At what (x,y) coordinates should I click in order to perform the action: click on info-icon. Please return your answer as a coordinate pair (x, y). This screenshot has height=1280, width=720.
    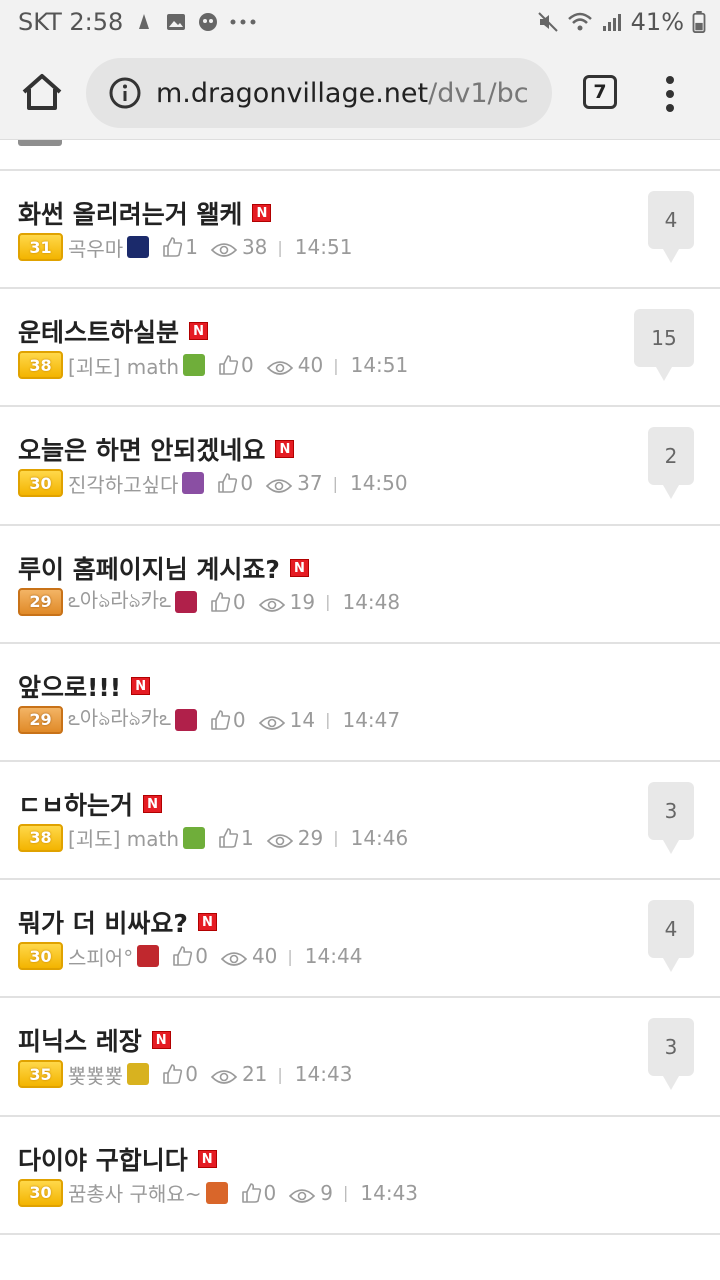
    Looking at the image, I should click on (125, 93).